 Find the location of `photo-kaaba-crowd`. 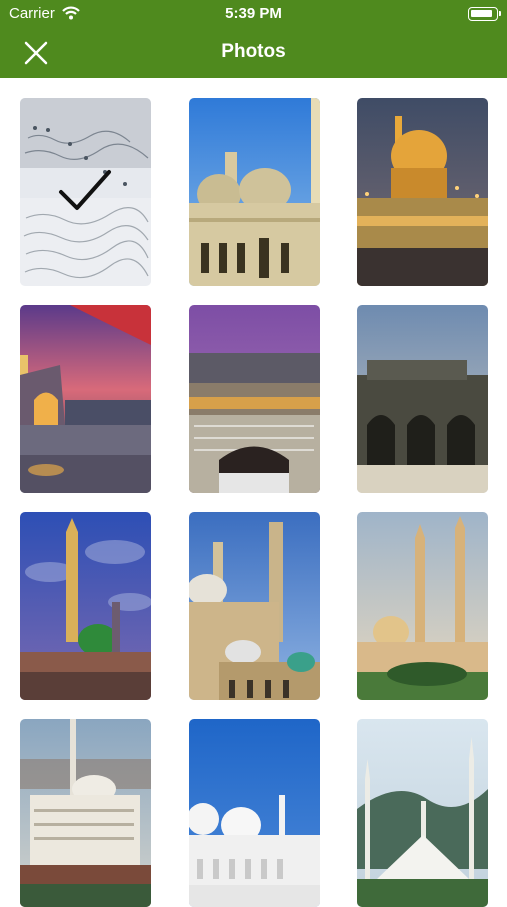

photo-kaaba-crowd is located at coordinates (254, 399).